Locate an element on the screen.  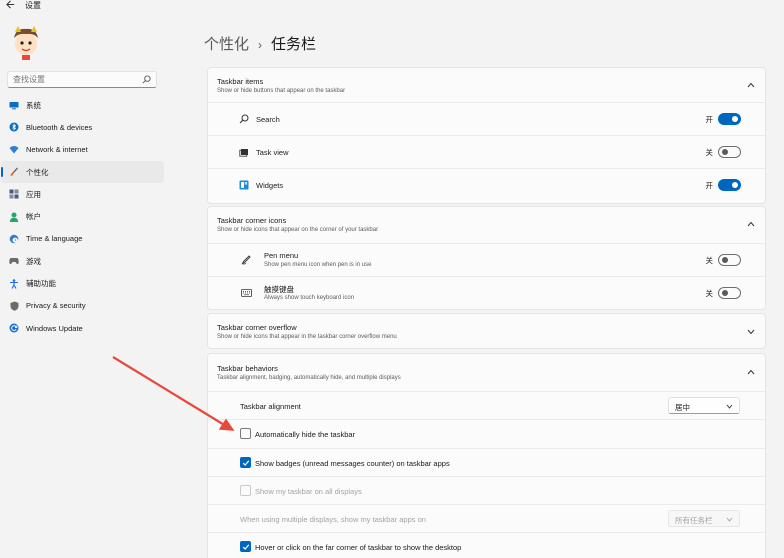
sidebar-item-label: Network & internet is located at coordinates (57, 150).